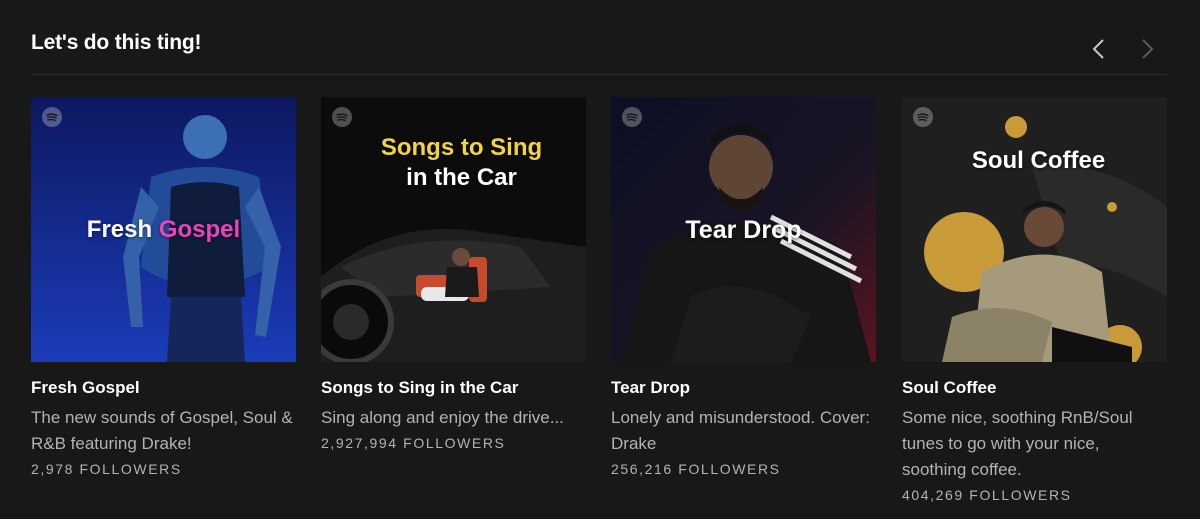 This screenshot has height=519, width=1200. What do you see at coordinates (987, 495) in the screenshot?
I see `follower-count: 404,269 FOLLOWERS` at bounding box center [987, 495].